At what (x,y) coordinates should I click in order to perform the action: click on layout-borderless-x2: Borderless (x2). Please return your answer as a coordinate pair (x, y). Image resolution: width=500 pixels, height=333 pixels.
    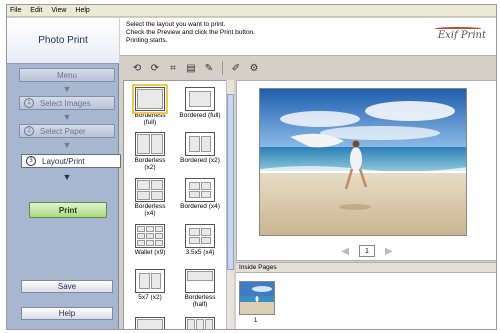
    Looking at the image, I should click on (150, 151).